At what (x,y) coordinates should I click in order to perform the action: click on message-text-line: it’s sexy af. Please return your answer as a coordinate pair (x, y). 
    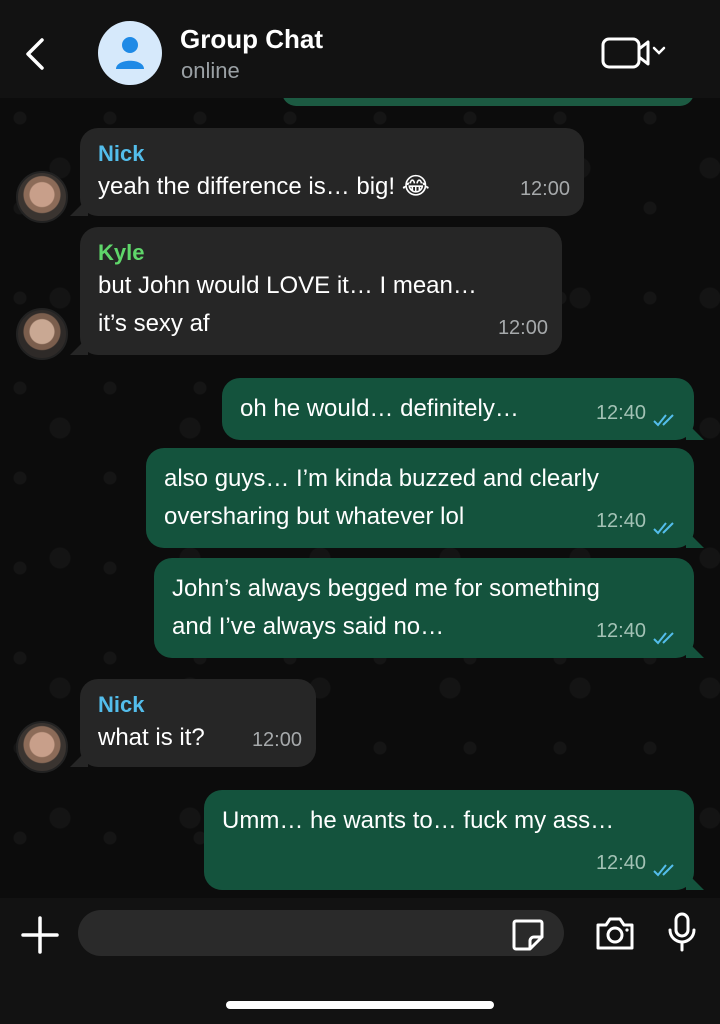
    Looking at the image, I should click on (154, 323).